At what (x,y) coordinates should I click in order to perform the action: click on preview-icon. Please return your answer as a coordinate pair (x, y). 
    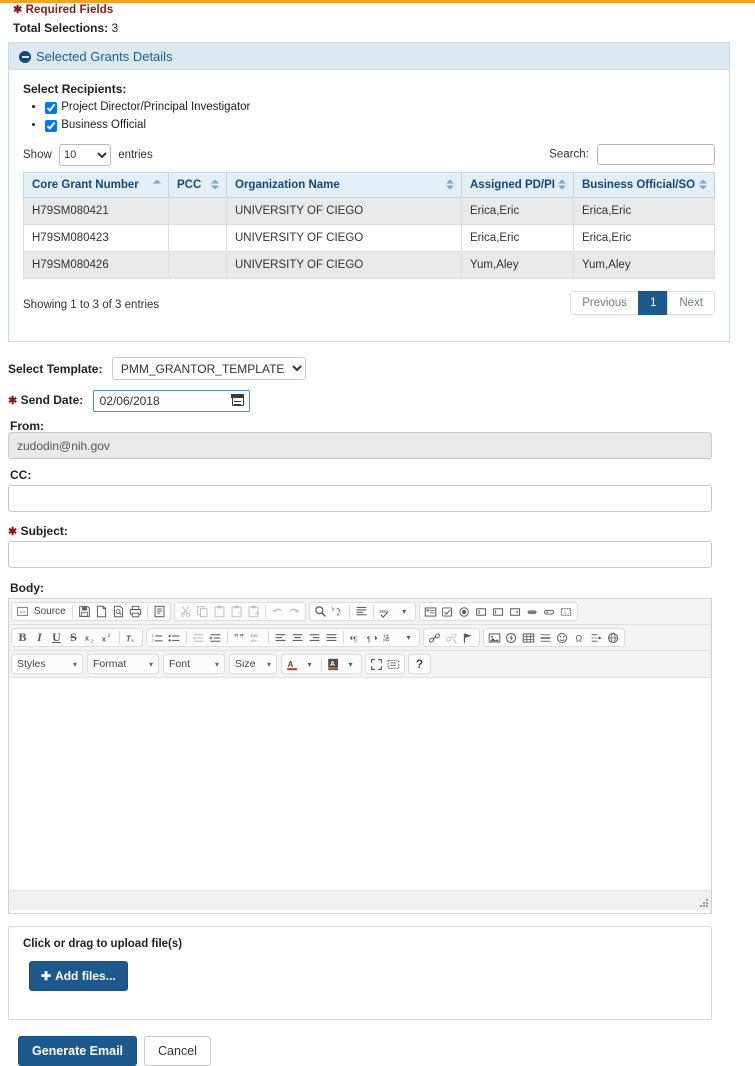
    Looking at the image, I should click on (118, 612).